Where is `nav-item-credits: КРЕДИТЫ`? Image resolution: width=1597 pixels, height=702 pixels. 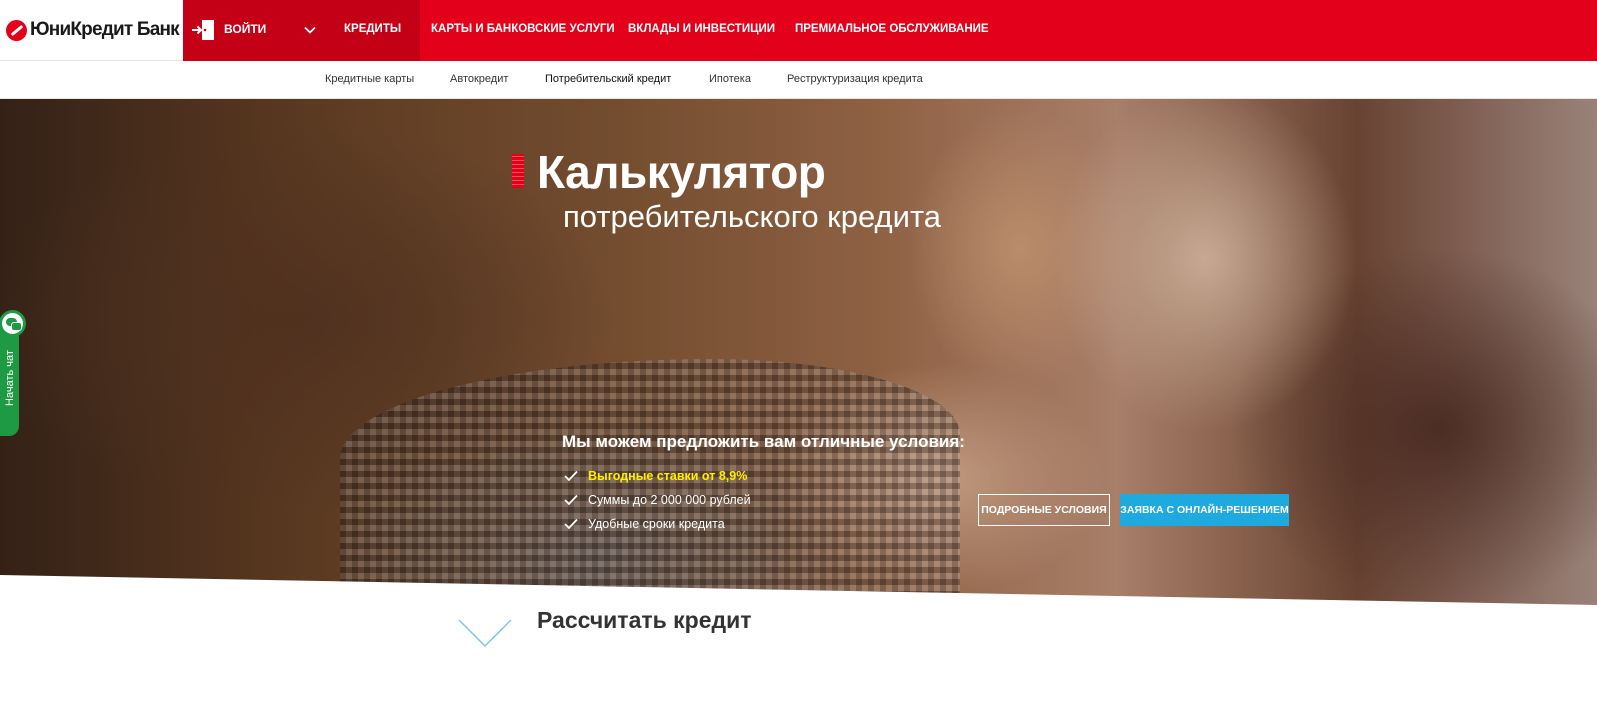
nav-item-credits: КРЕДИТЫ is located at coordinates (373, 30).